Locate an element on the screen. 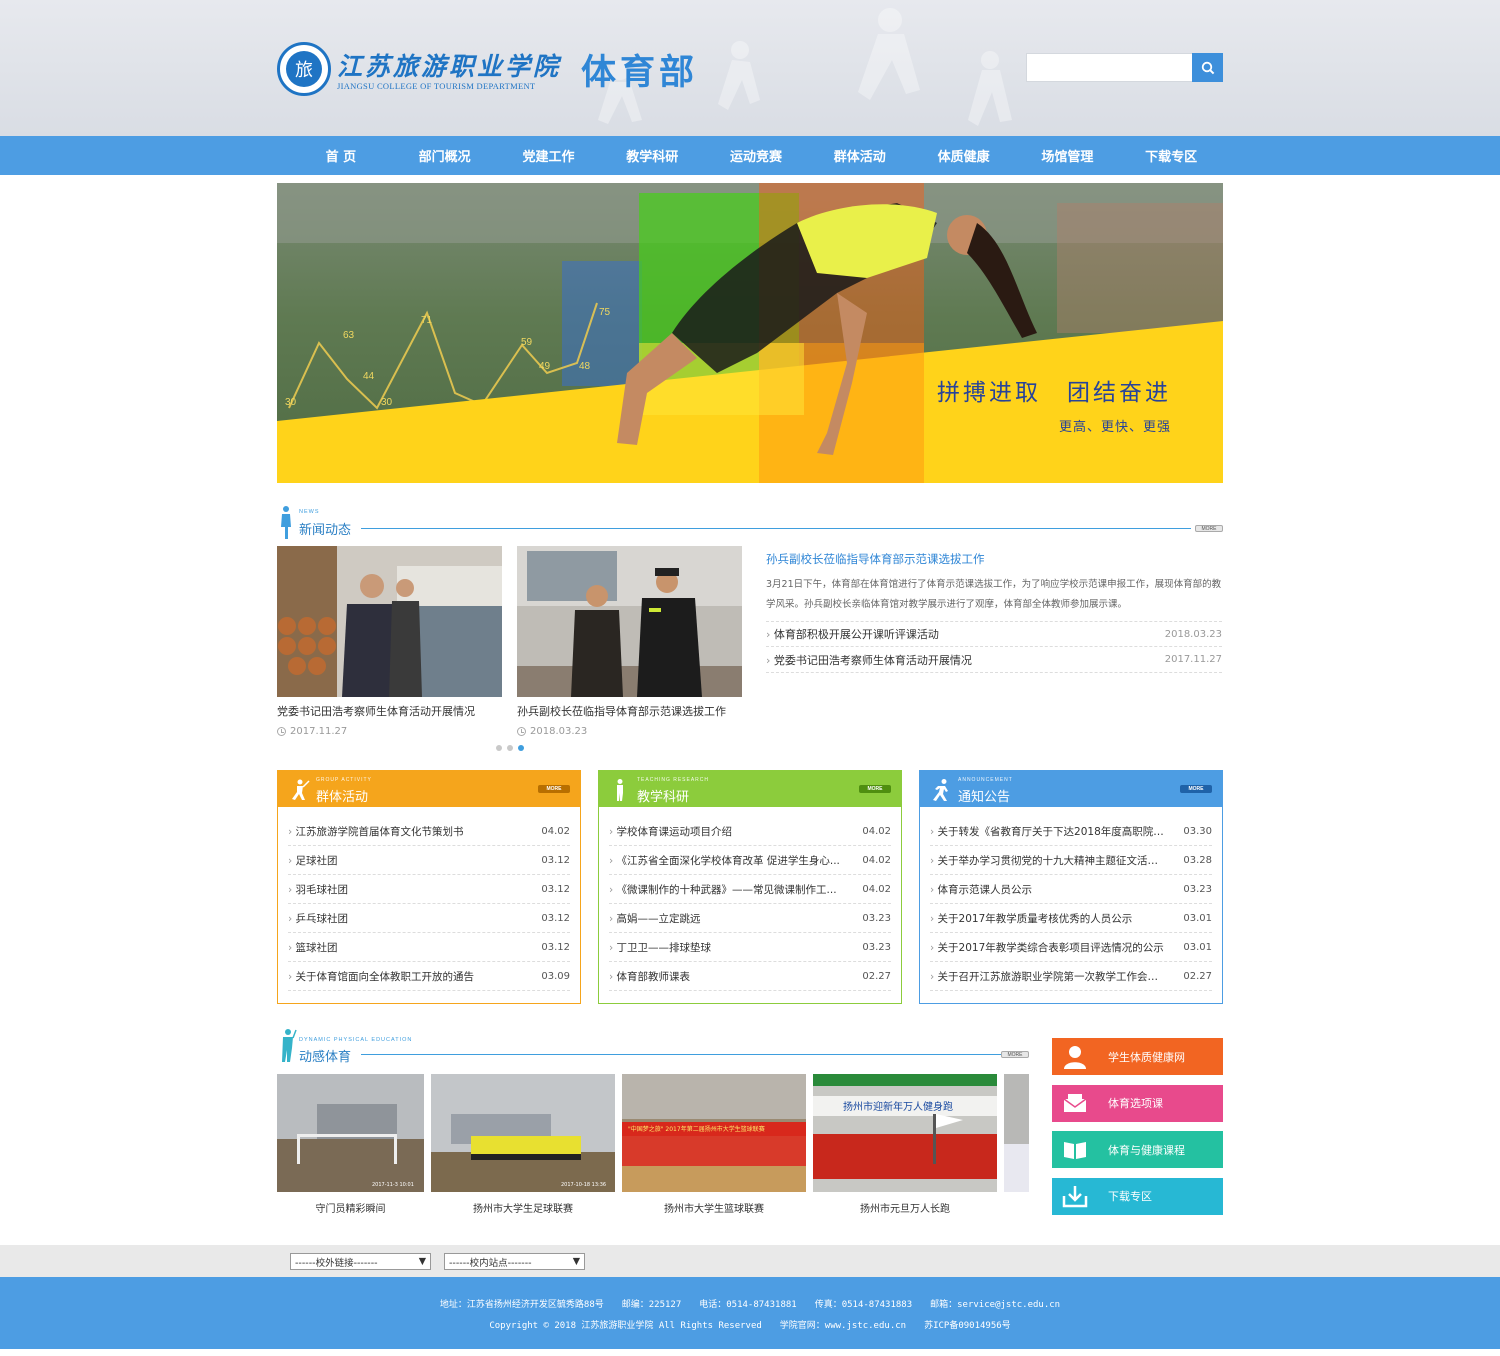 The image size is (1500, 1356). chart-label: 71 is located at coordinates (427, 320).